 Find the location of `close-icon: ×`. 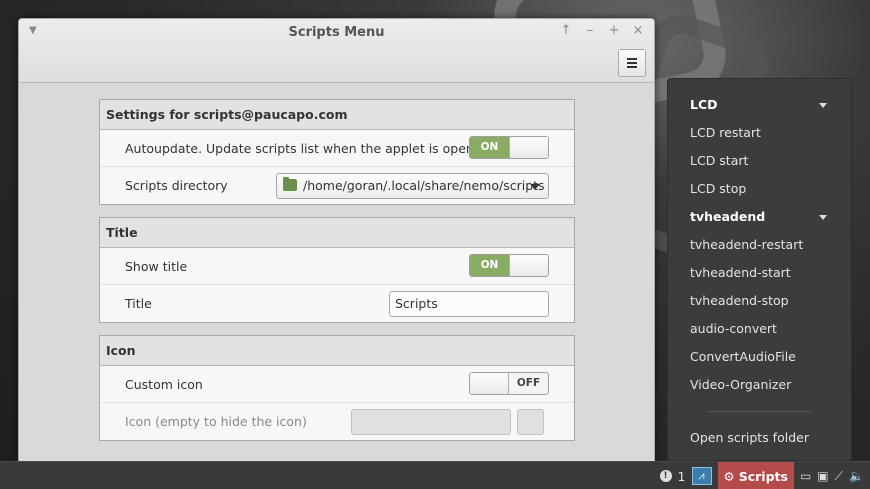

close-icon: × is located at coordinates (638, 30).